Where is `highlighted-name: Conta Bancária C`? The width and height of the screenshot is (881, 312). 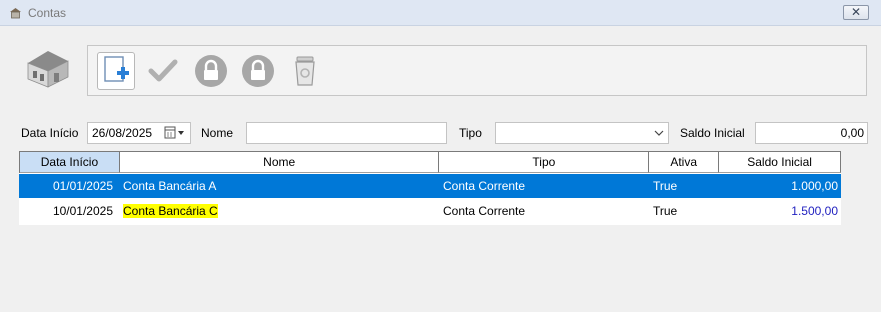
highlighted-name: Conta Bancária C is located at coordinates (170, 211).